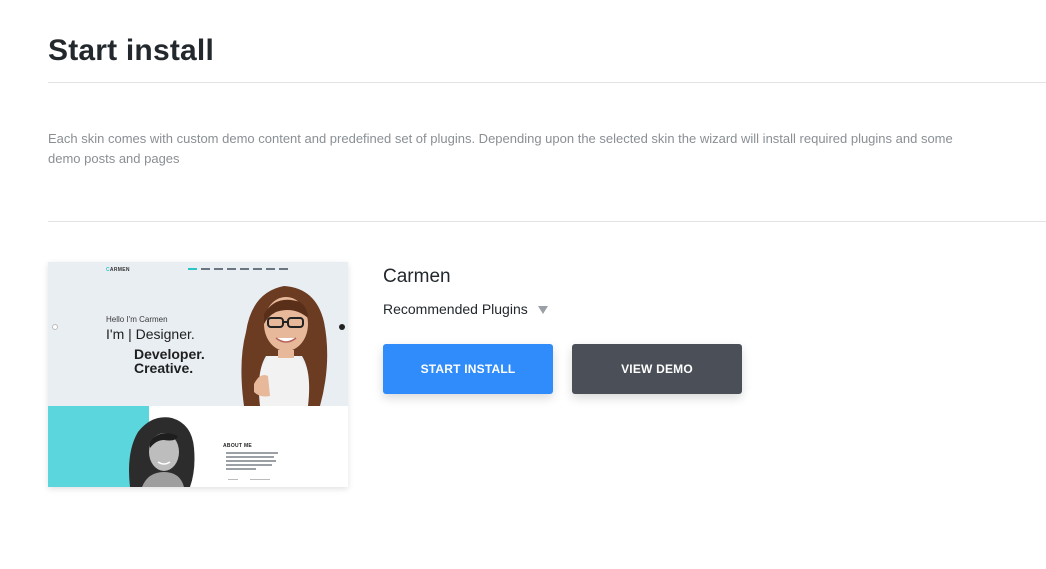 This screenshot has width=1046, height=569. I want to click on skin-name: Carmen, so click(417, 276).